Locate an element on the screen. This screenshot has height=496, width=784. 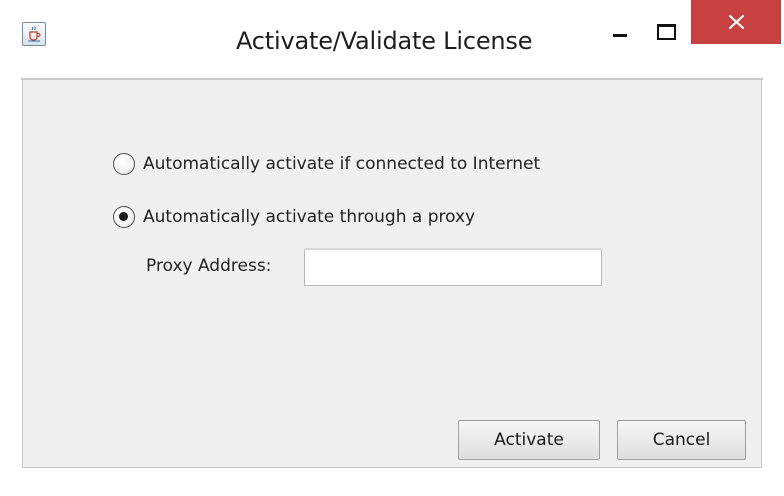
activate-button: Activate is located at coordinates (529, 440).